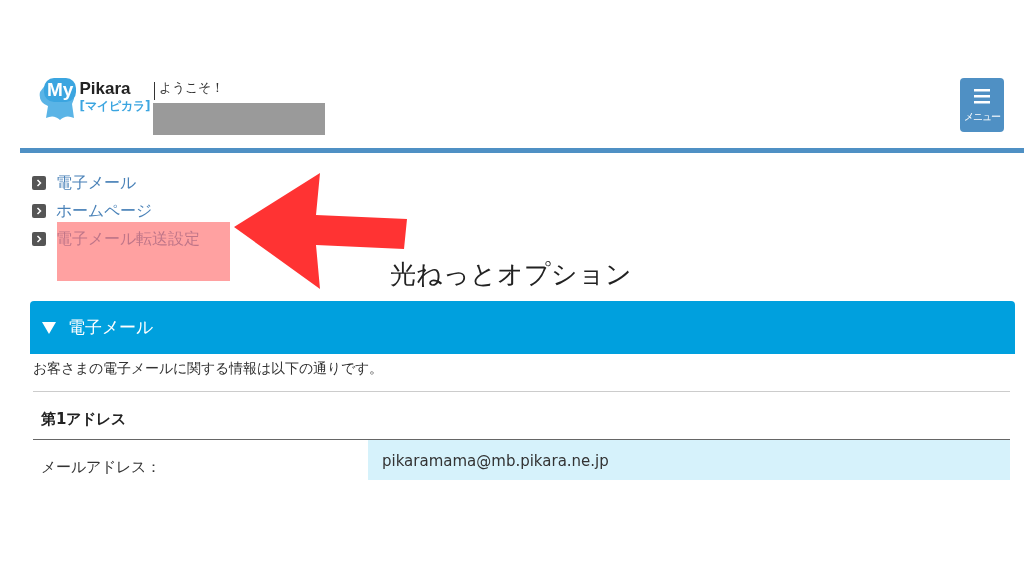 The width and height of the screenshot is (1024, 576). I want to click on section-title: 電子メール, so click(110, 327).